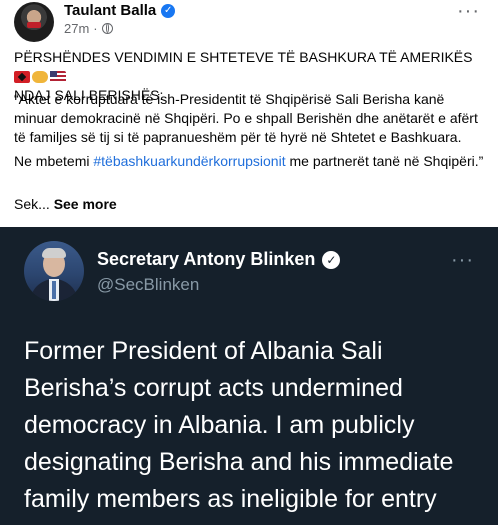  Describe the element at coordinates (331, 259) in the screenshot. I see `tweet-verified-icon: ✓` at that location.